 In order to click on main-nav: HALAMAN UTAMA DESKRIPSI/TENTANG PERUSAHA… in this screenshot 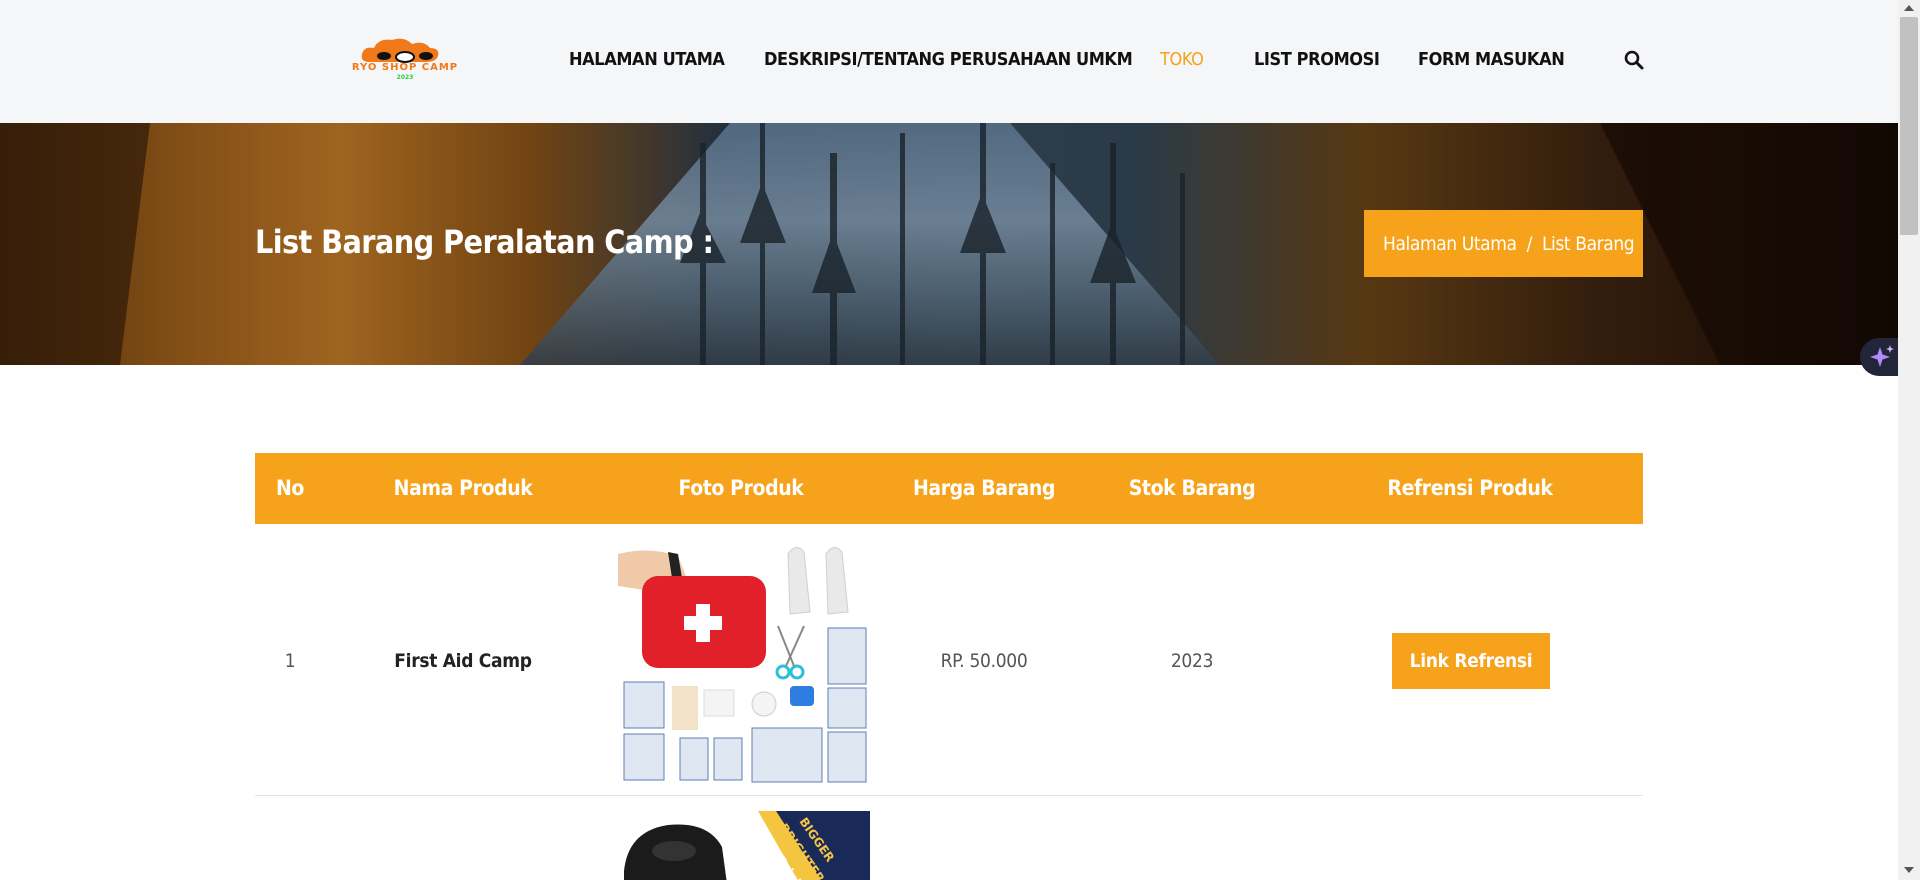, I will do `click(949, 61)`.